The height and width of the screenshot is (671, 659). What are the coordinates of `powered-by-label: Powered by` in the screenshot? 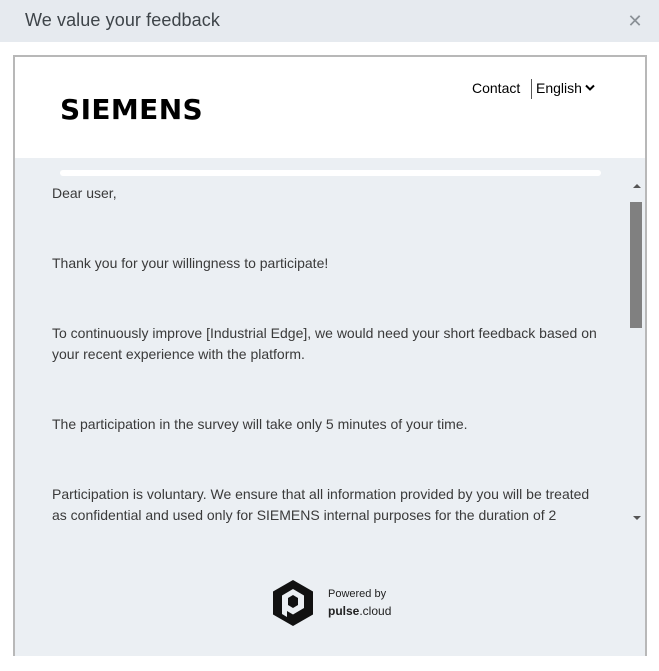 It's located at (357, 594).